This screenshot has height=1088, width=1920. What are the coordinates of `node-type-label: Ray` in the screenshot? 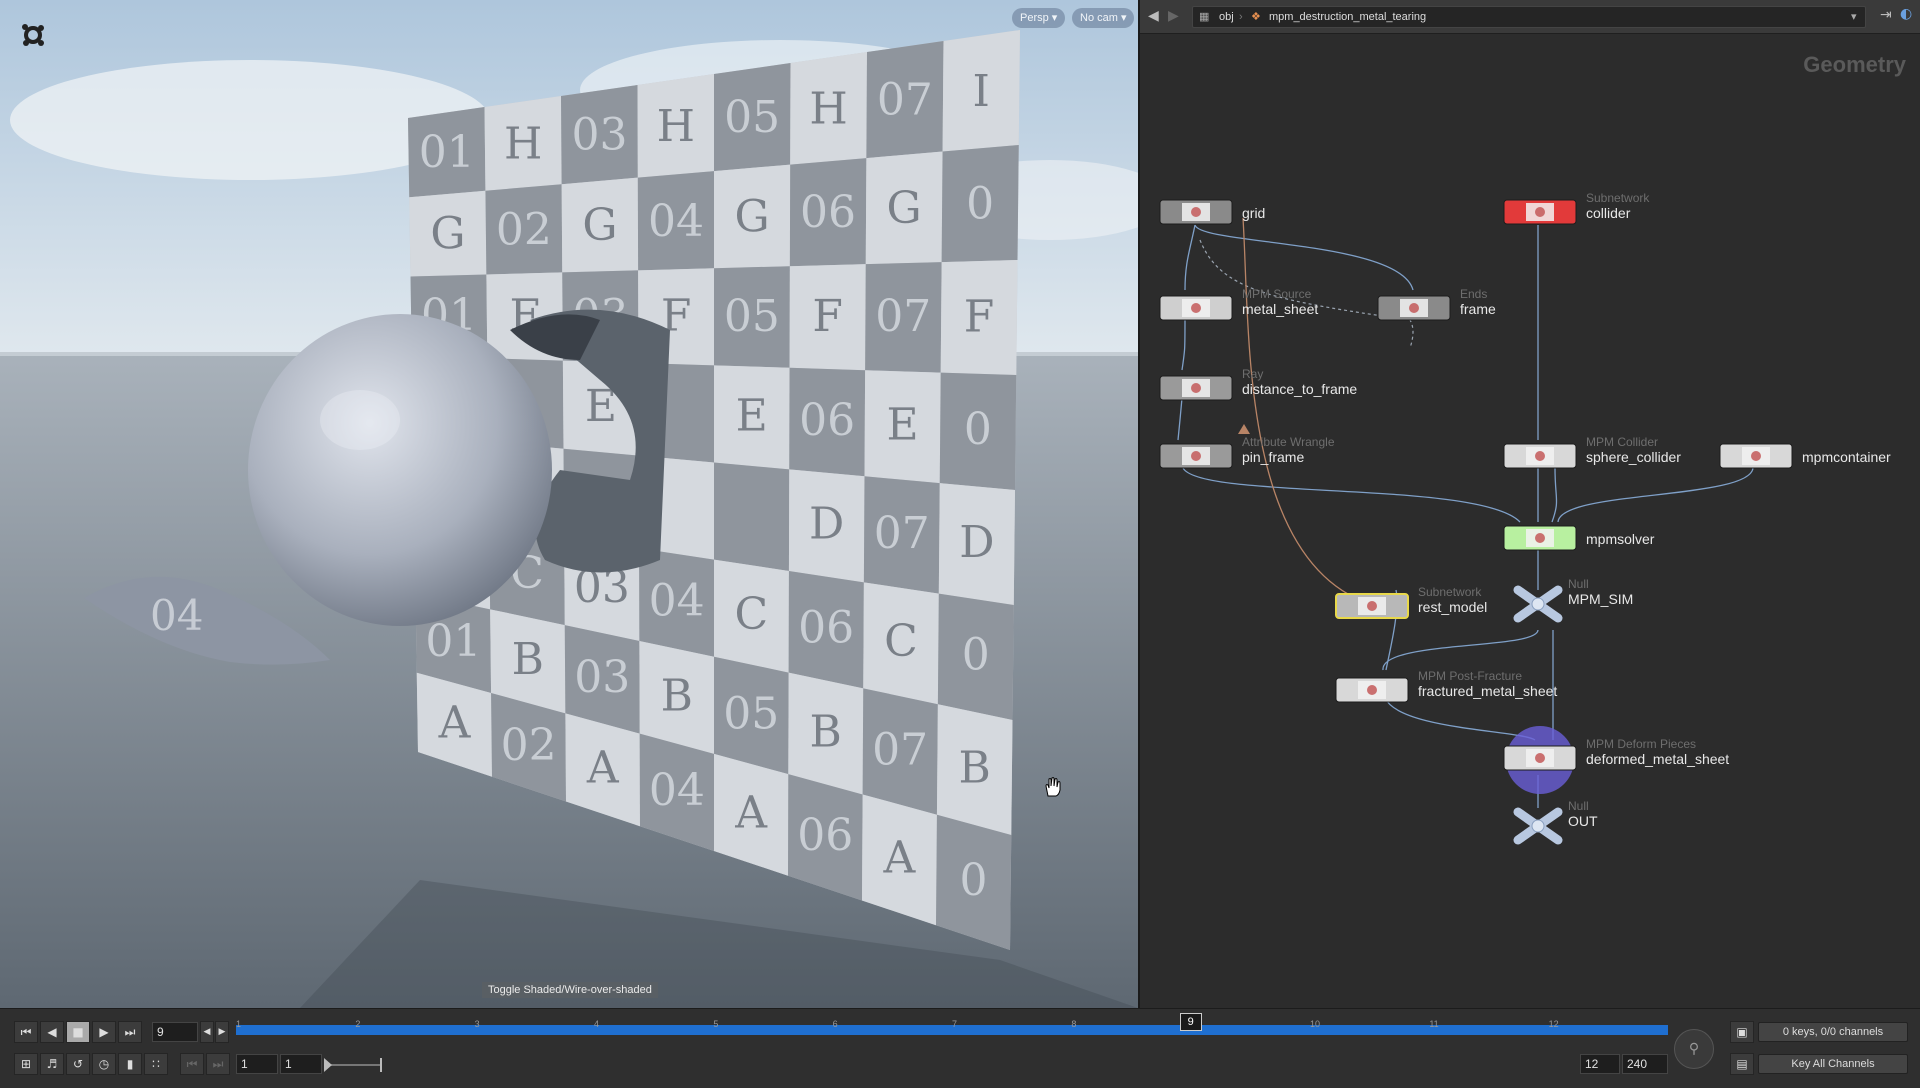 It's located at (1252, 374).